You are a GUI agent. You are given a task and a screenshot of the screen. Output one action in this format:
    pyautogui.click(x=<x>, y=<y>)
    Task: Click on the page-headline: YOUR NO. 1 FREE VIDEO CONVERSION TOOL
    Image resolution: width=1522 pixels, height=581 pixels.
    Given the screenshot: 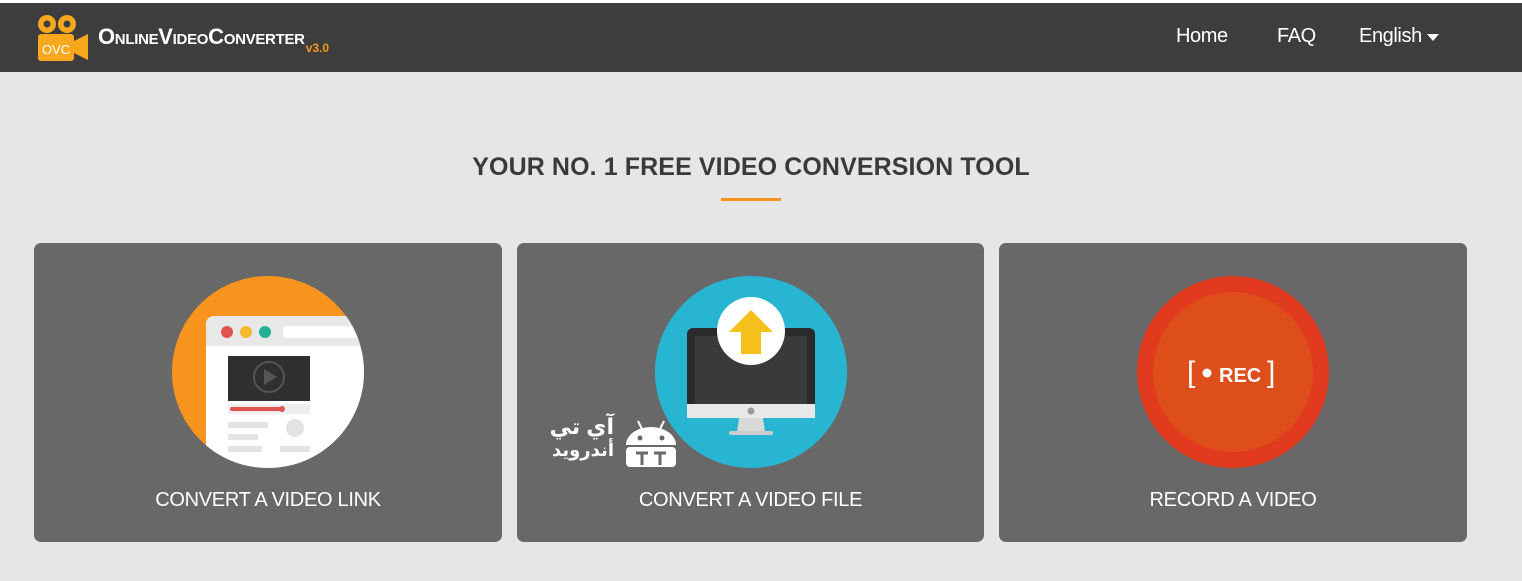 What is the action you would take?
    pyautogui.click(x=751, y=167)
    